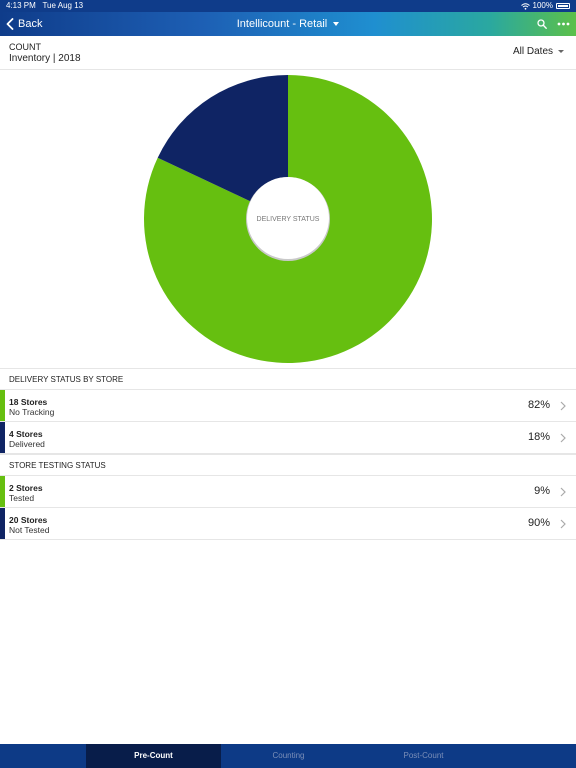 This screenshot has width=576, height=768. Describe the element at coordinates (288, 465) in the screenshot. I see `testing-section-header: STORE TESTING STATUS` at that location.